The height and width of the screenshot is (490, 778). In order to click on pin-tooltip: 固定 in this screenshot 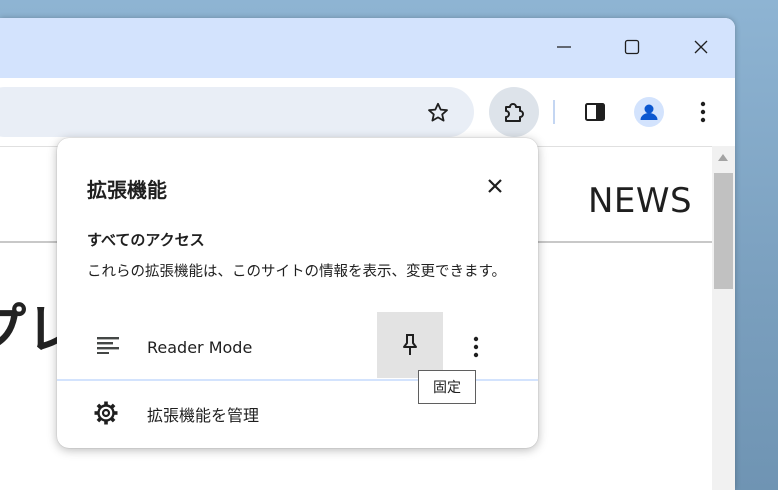, I will do `click(447, 387)`.